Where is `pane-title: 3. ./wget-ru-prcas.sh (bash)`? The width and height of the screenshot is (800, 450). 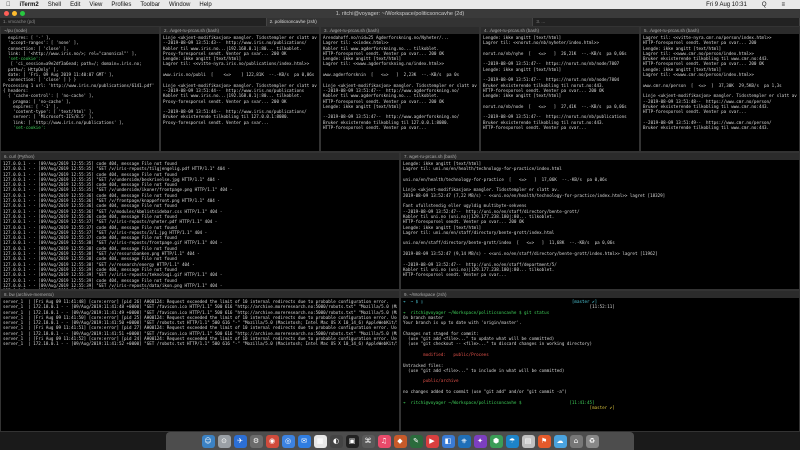 pane-title: 3. ./wget-ru-prcas.sh (bash) is located at coordinates (400, 30).